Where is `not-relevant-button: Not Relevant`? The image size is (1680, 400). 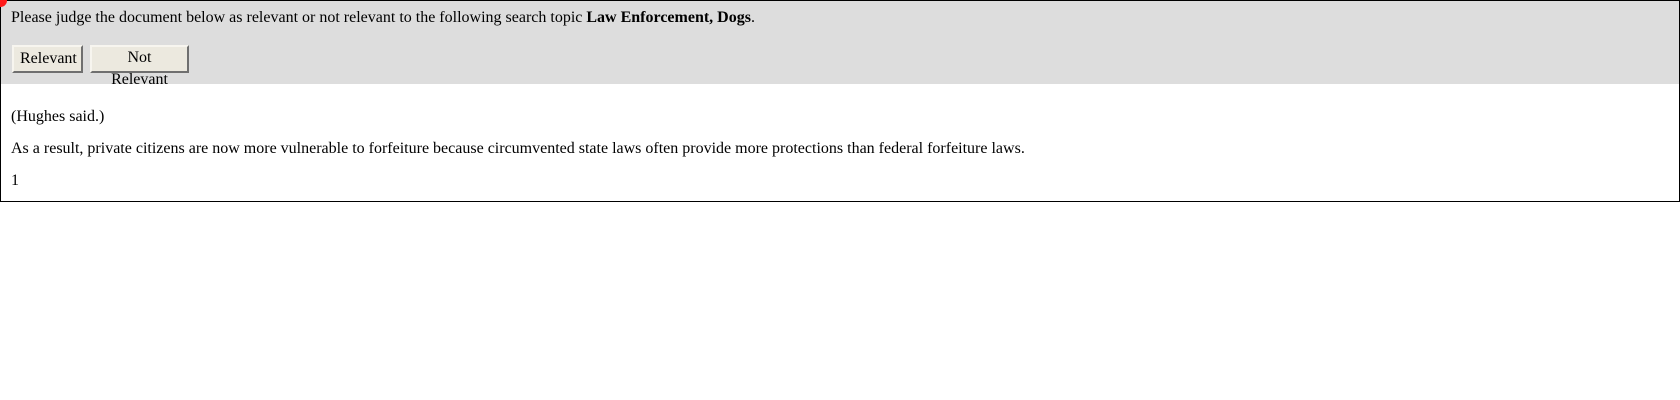 not-relevant-button: Not Relevant is located at coordinates (139, 66).